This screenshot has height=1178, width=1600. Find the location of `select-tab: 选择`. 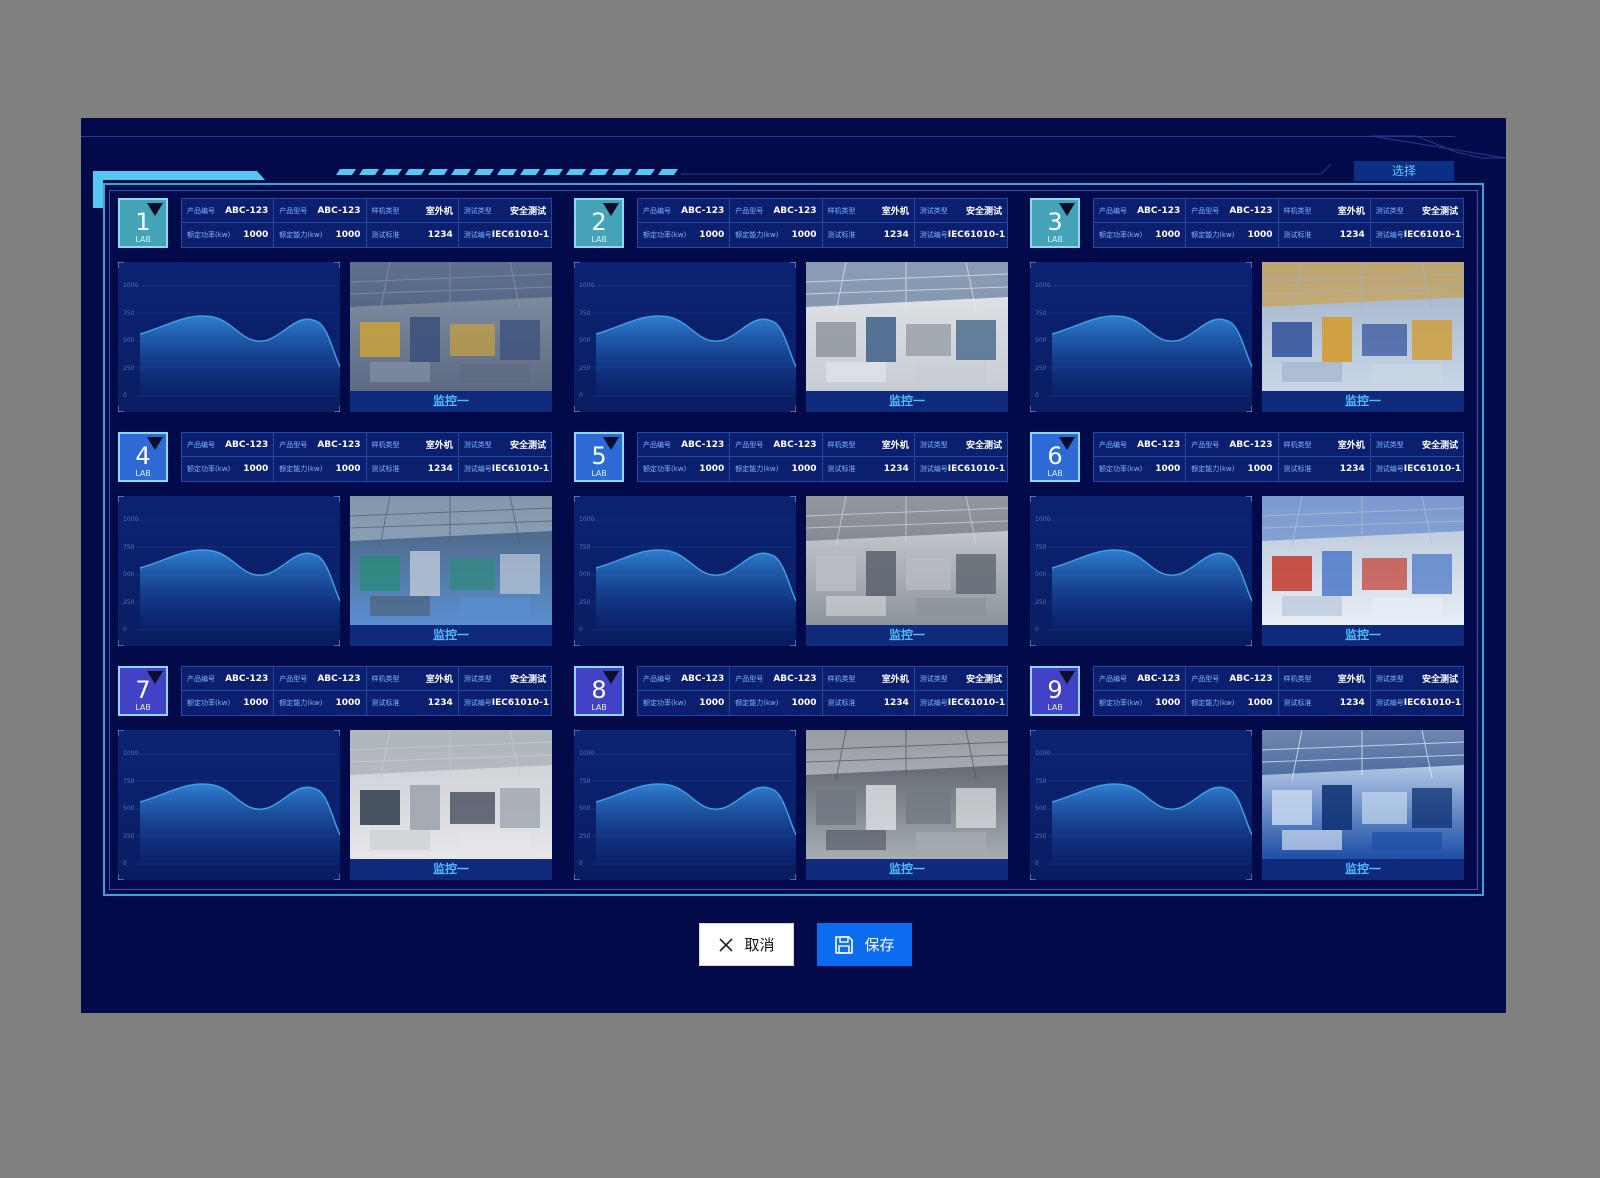

select-tab: 选择 is located at coordinates (1404, 171).